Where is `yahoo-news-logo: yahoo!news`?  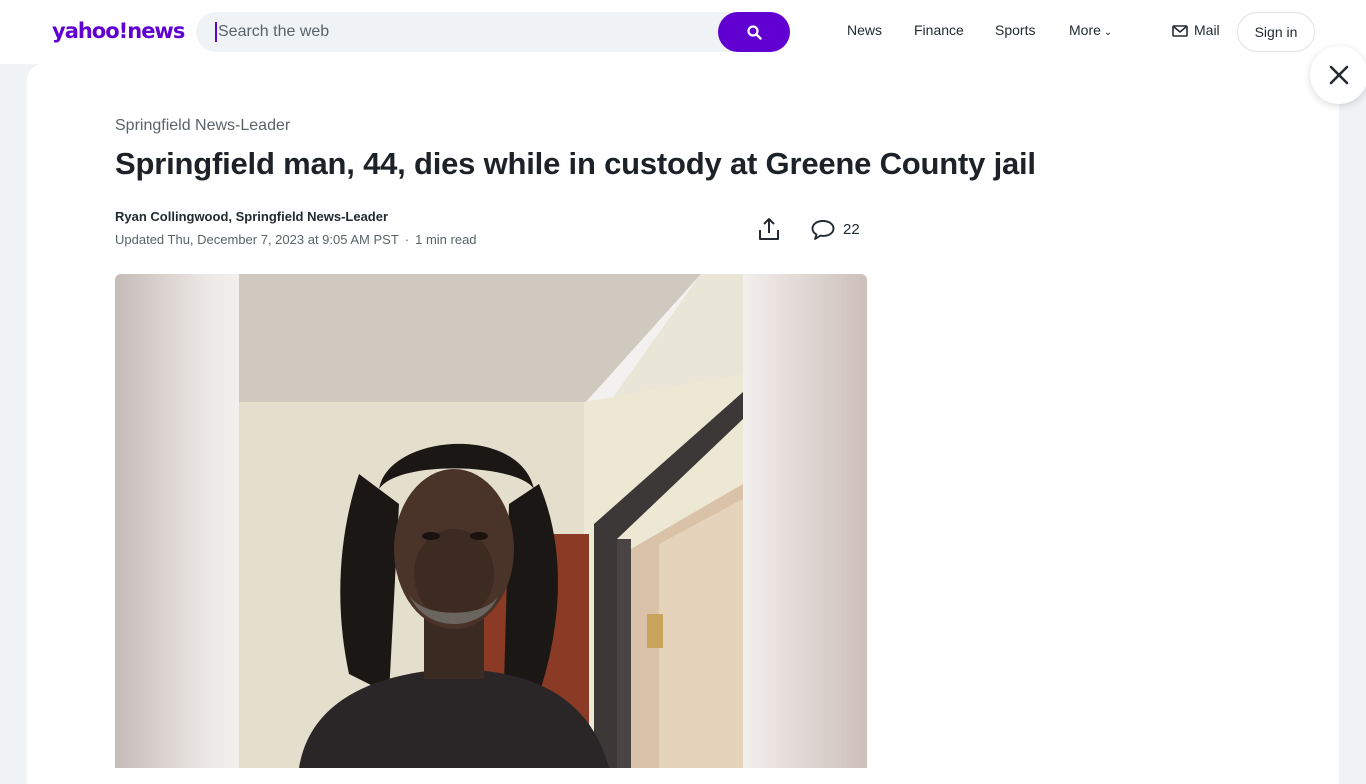 yahoo-news-logo: yahoo!news is located at coordinates (118, 31).